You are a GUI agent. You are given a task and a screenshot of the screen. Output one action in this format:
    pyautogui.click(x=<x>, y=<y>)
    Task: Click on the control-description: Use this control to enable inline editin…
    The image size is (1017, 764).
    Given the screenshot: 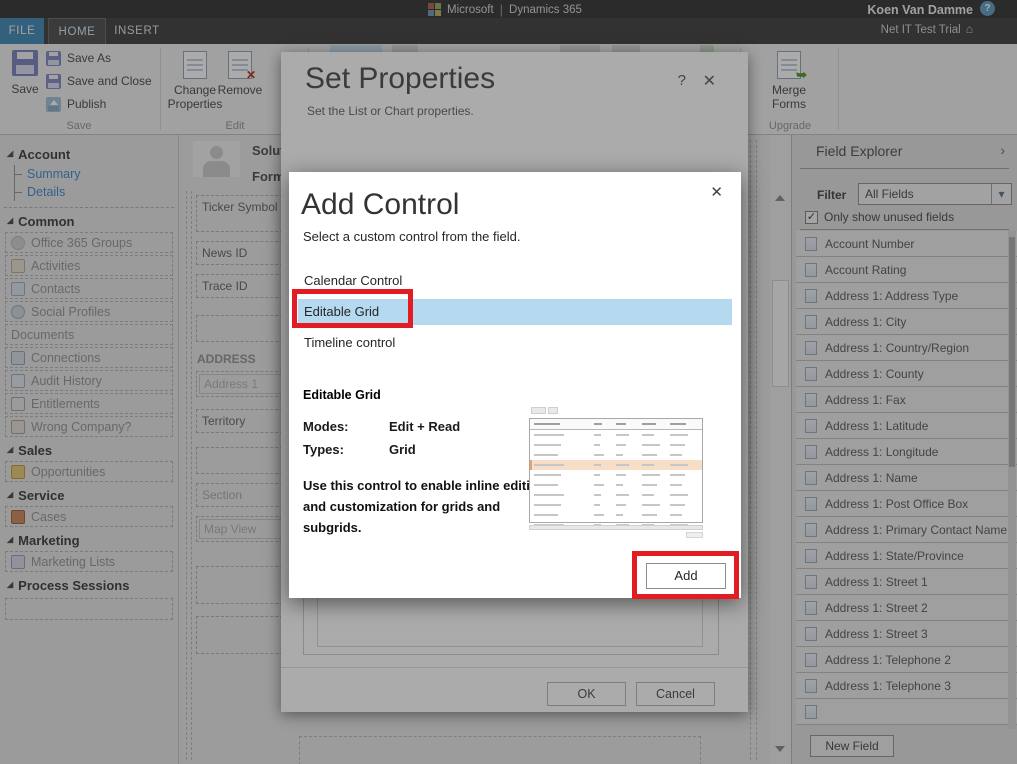 What is the action you would take?
    pyautogui.click(x=424, y=506)
    